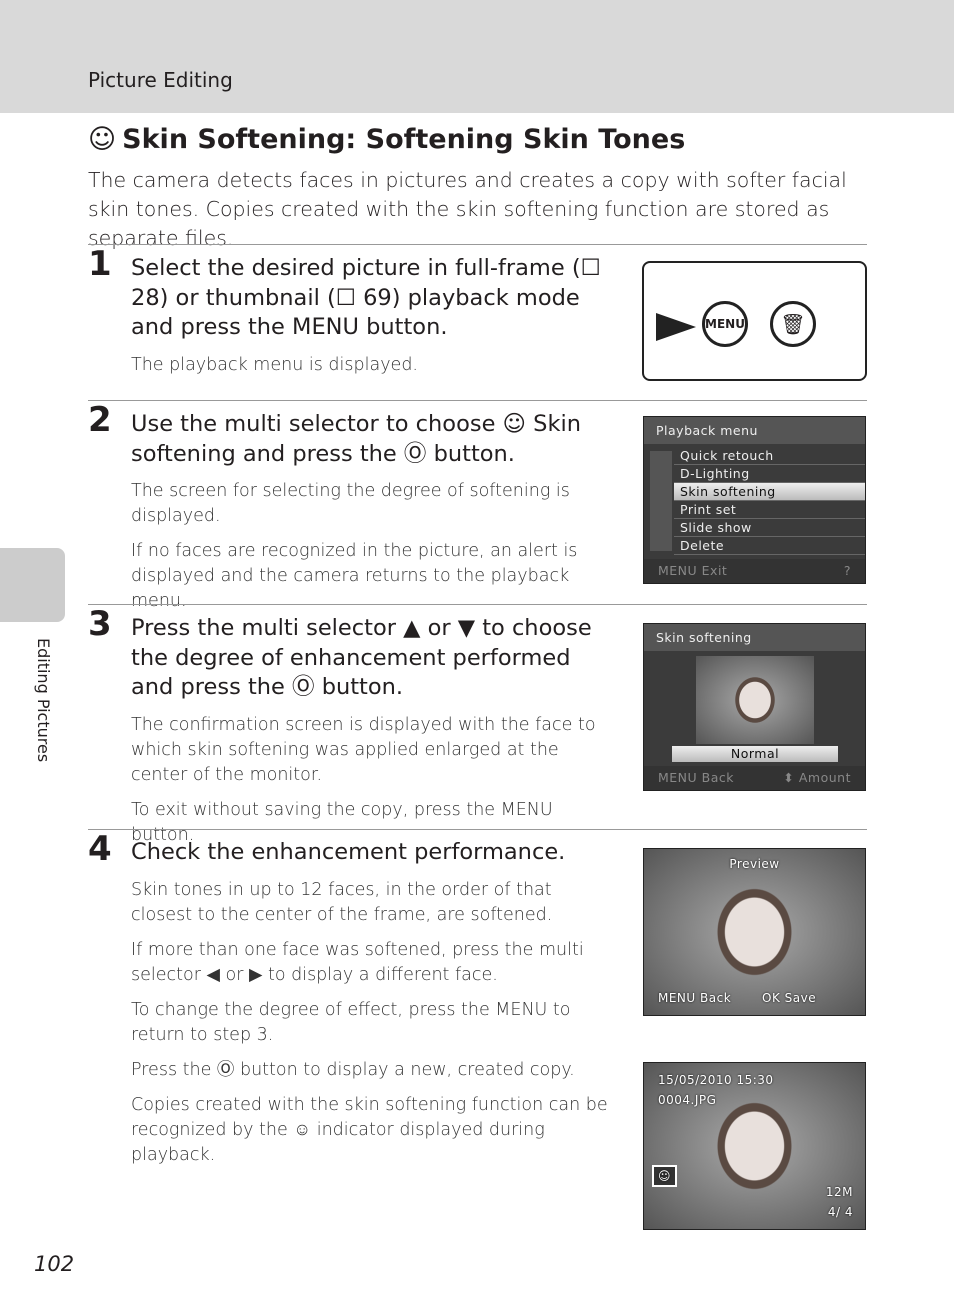 Image resolution: width=954 pixels, height=1314 pixels. Describe the element at coordinates (769, 528) in the screenshot. I see `menu-item: Slide show` at that location.